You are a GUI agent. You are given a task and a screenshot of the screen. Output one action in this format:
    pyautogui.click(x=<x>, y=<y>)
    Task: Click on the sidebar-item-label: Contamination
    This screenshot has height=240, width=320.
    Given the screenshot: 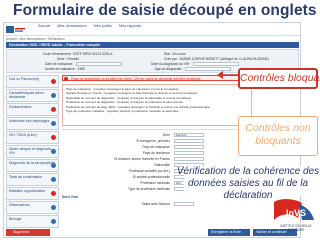 What is the action you would take?
    pyautogui.click(x=20, y=107)
    